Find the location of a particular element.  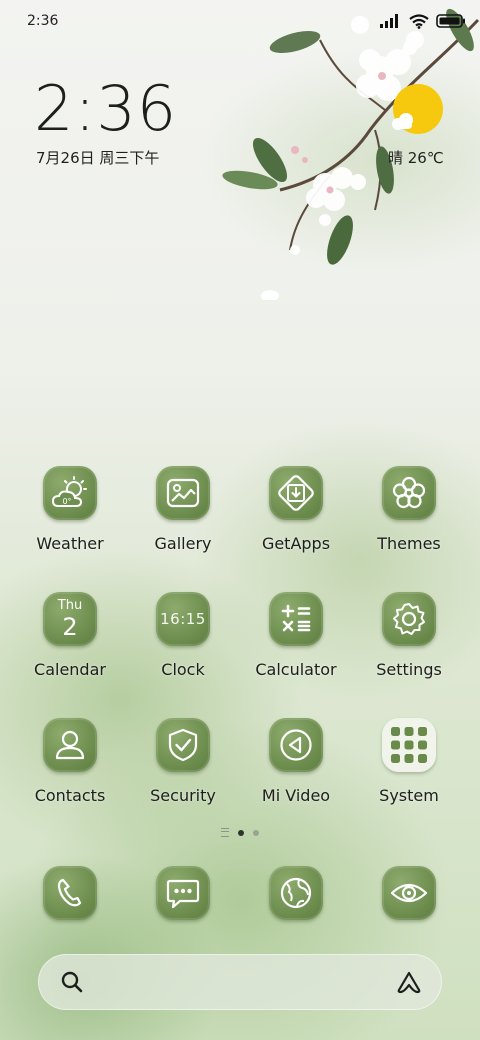

clock-icon-time: 16:15 is located at coordinates (183, 619).